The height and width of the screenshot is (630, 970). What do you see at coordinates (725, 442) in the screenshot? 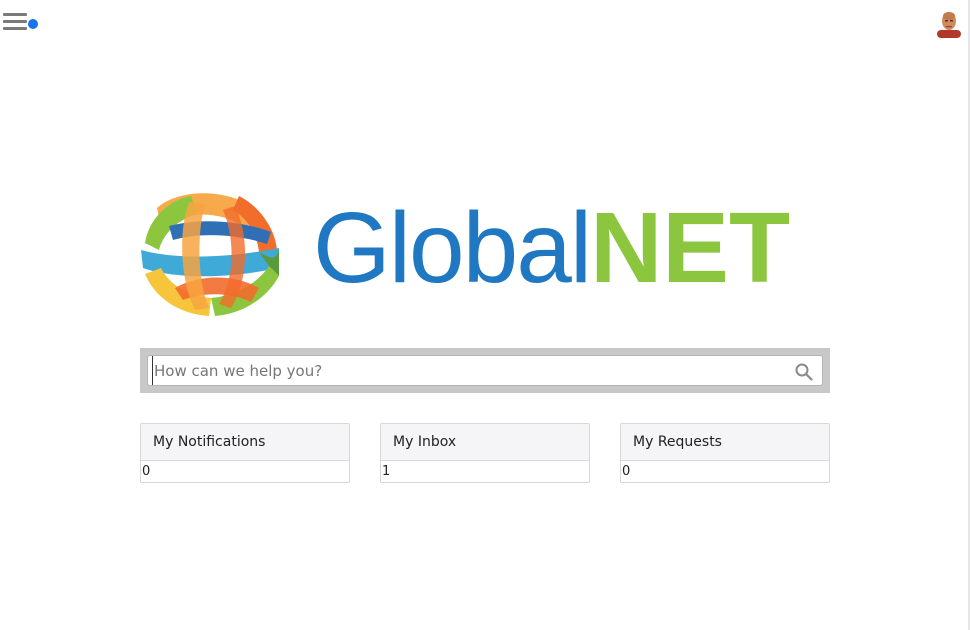
I see `card-title: My Requests` at bounding box center [725, 442].